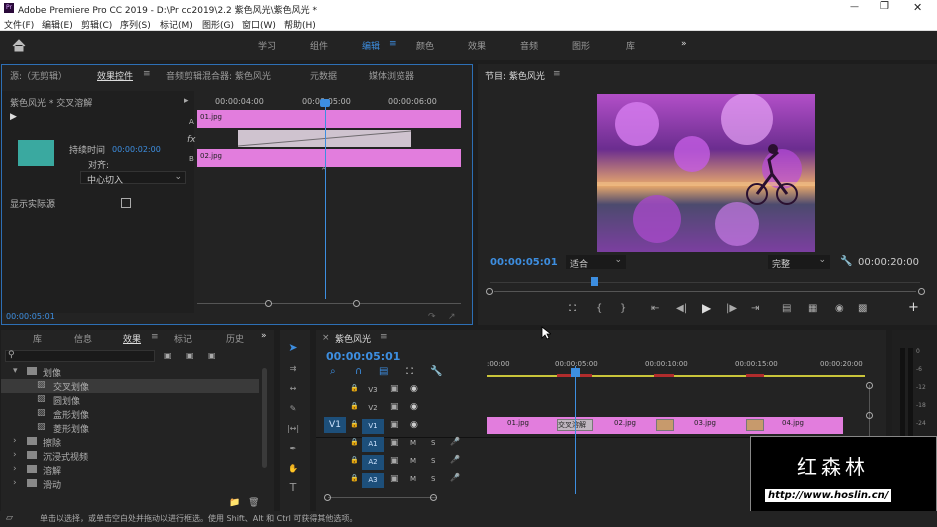 The image size is (937, 527). What do you see at coordinates (135, 24) in the screenshot?
I see `menu-sequence: 序列(S)` at bounding box center [135, 24].